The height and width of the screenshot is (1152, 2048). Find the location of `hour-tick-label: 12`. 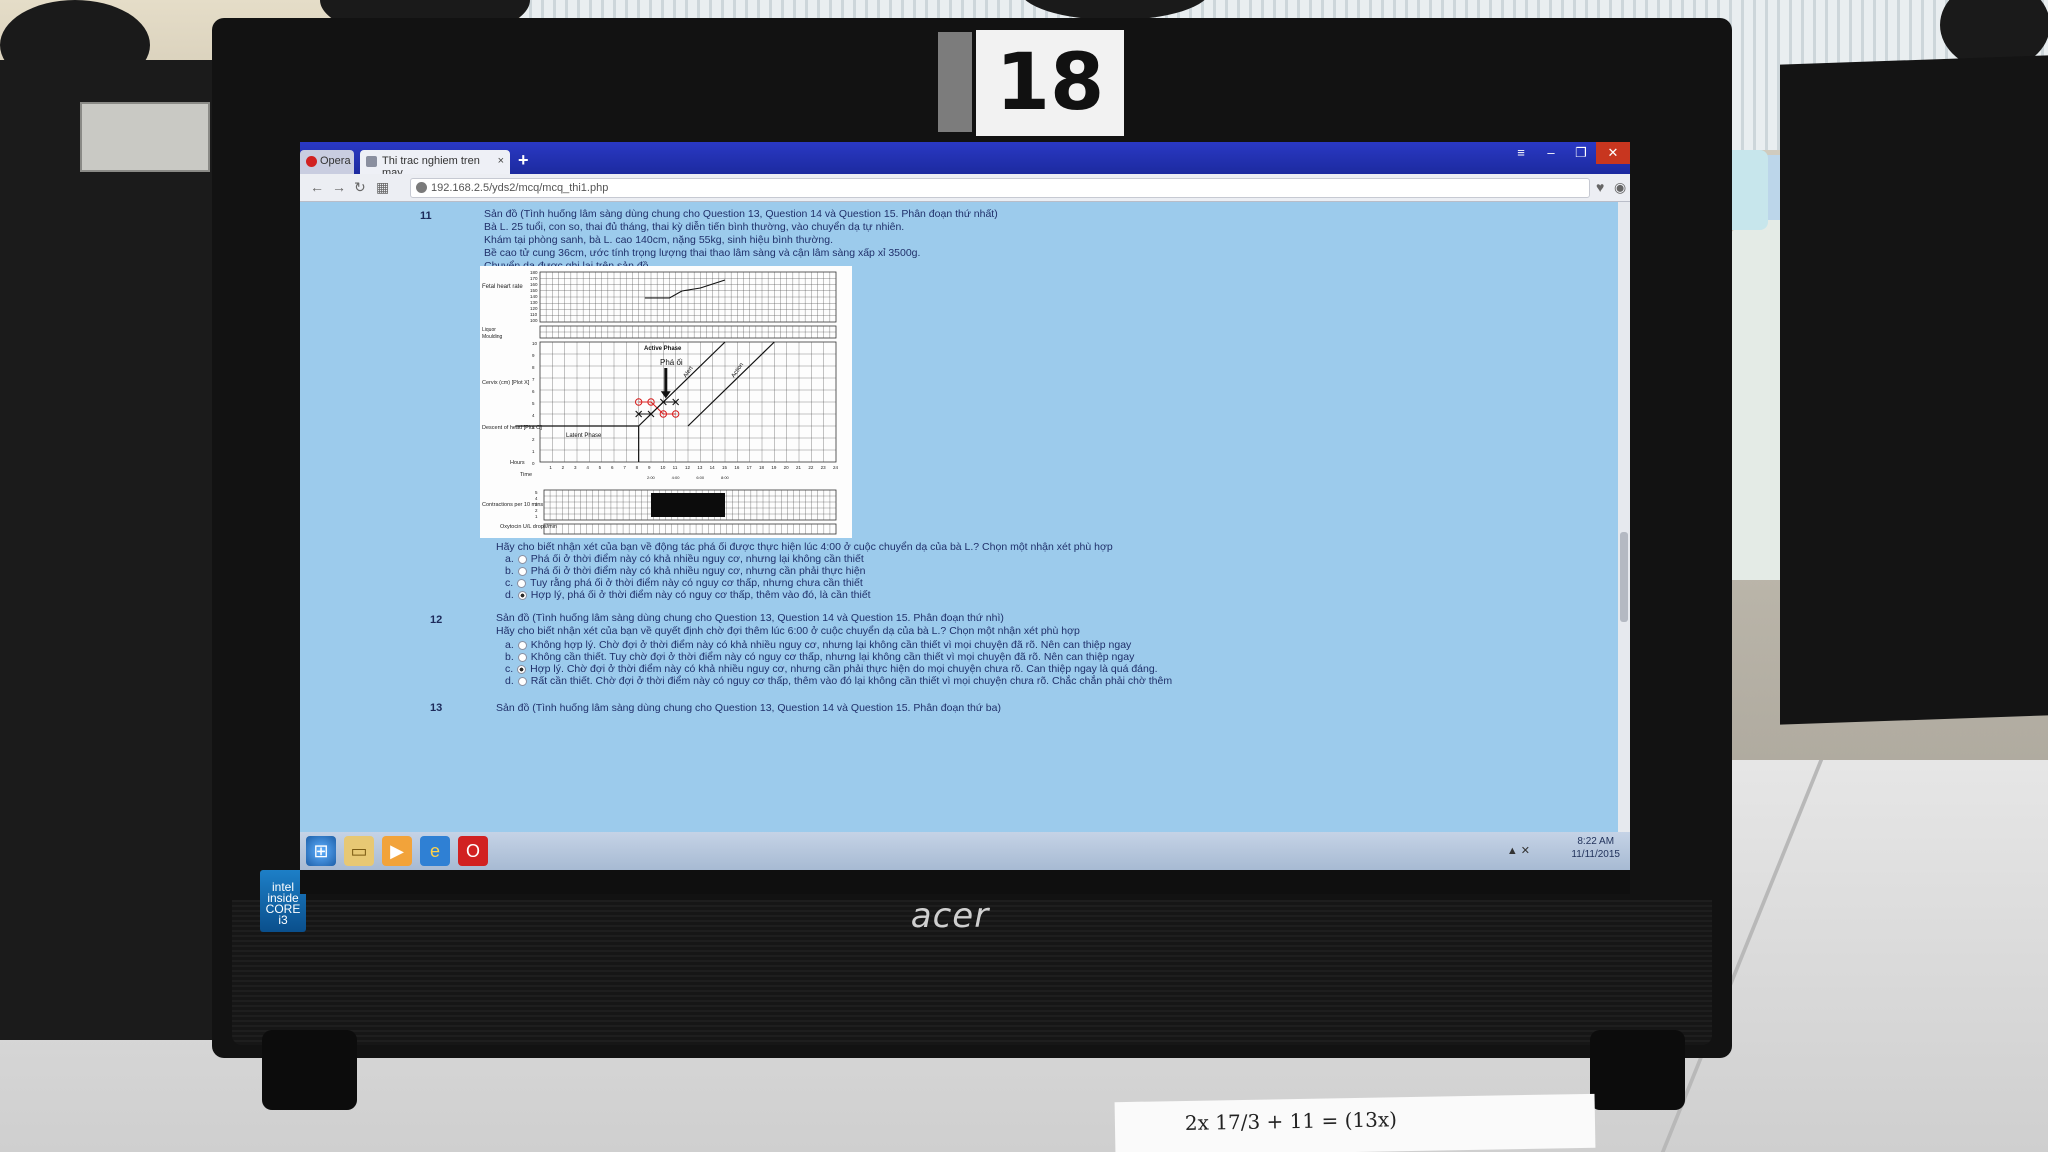

hour-tick-label: 12 is located at coordinates (688, 467).